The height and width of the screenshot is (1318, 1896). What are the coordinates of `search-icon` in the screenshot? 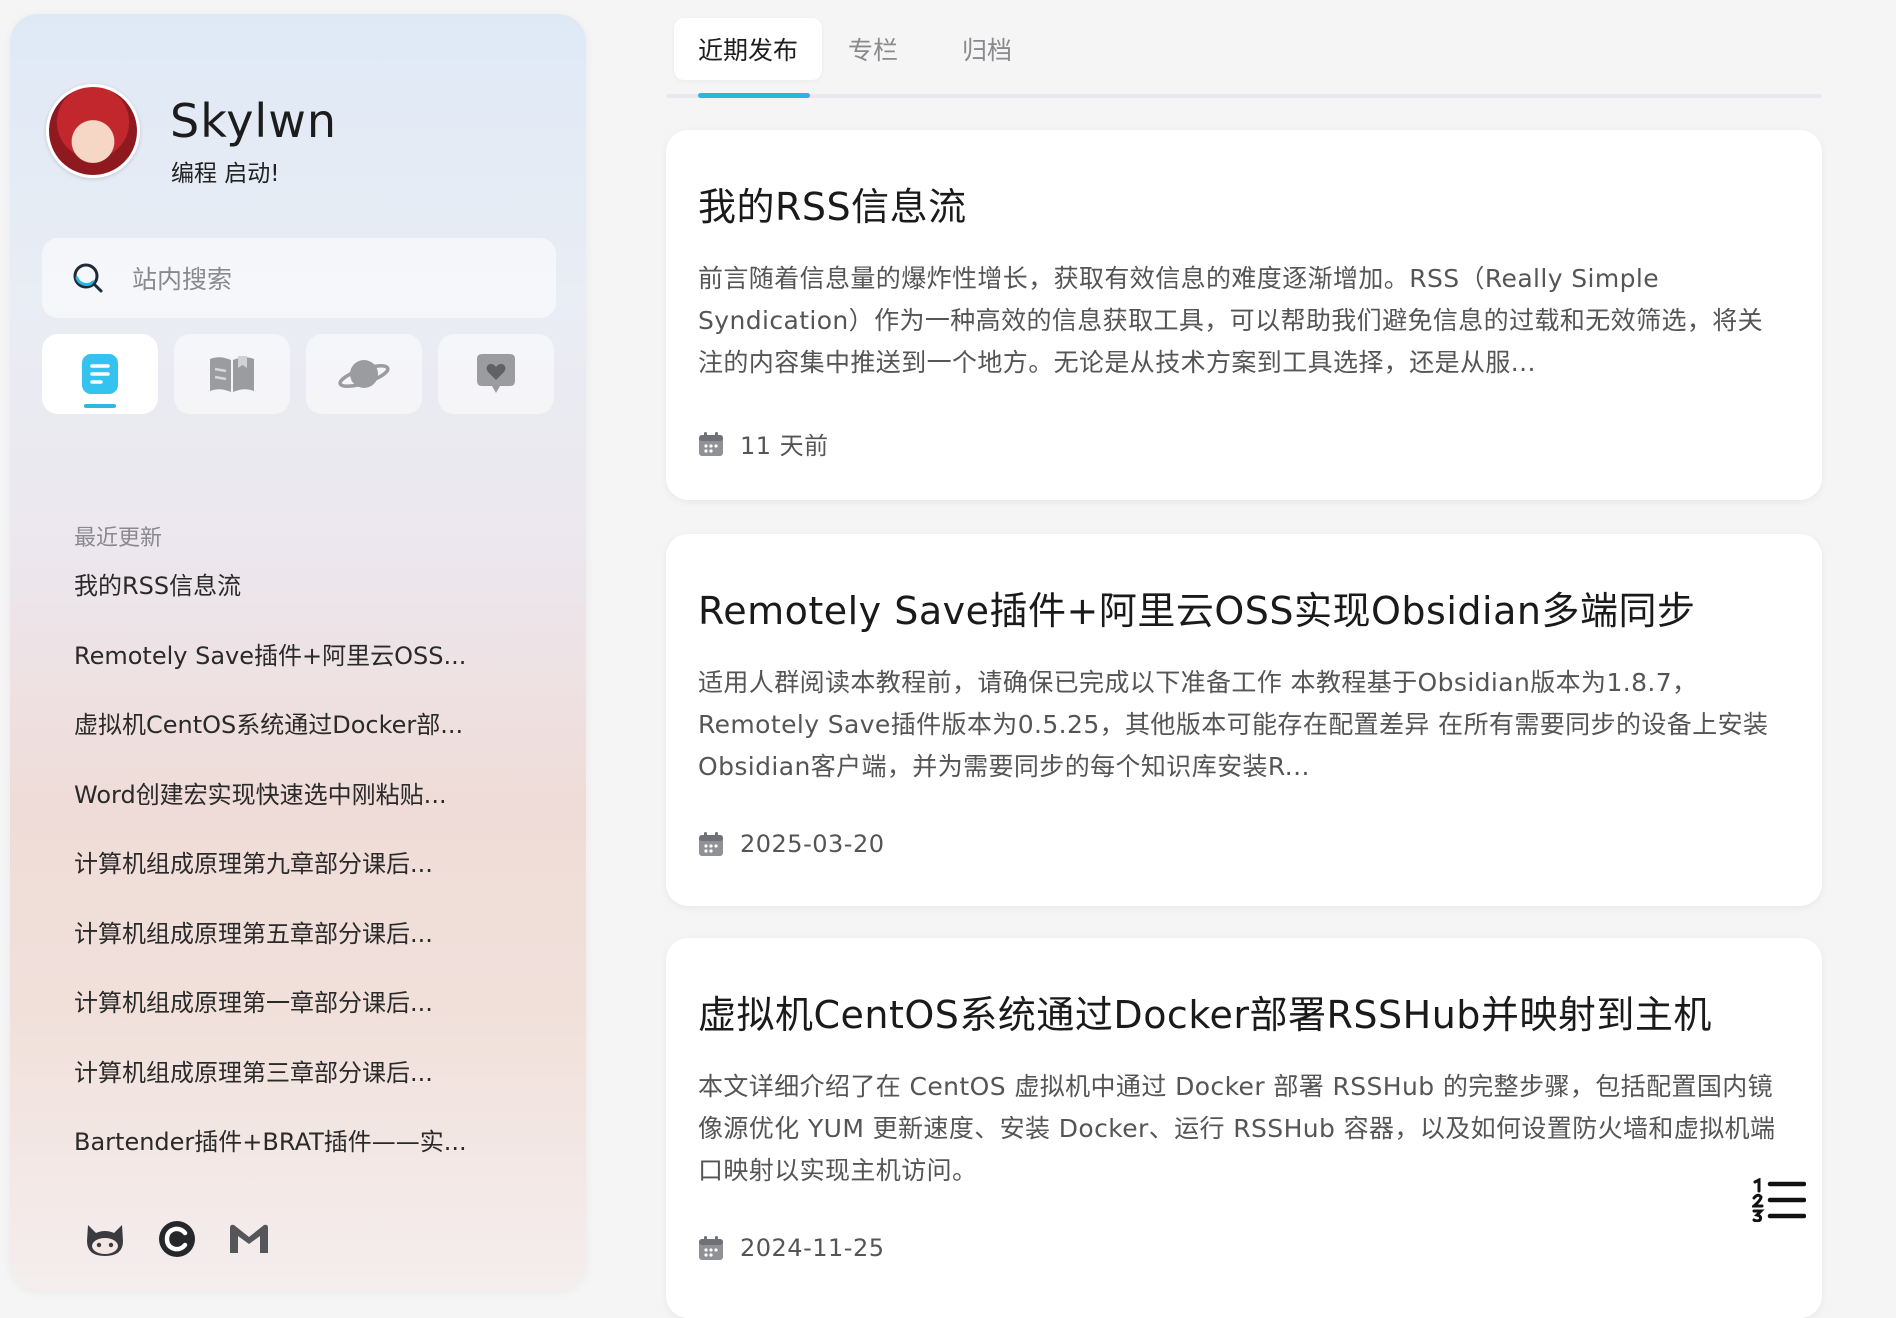 It's located at (88, 278).